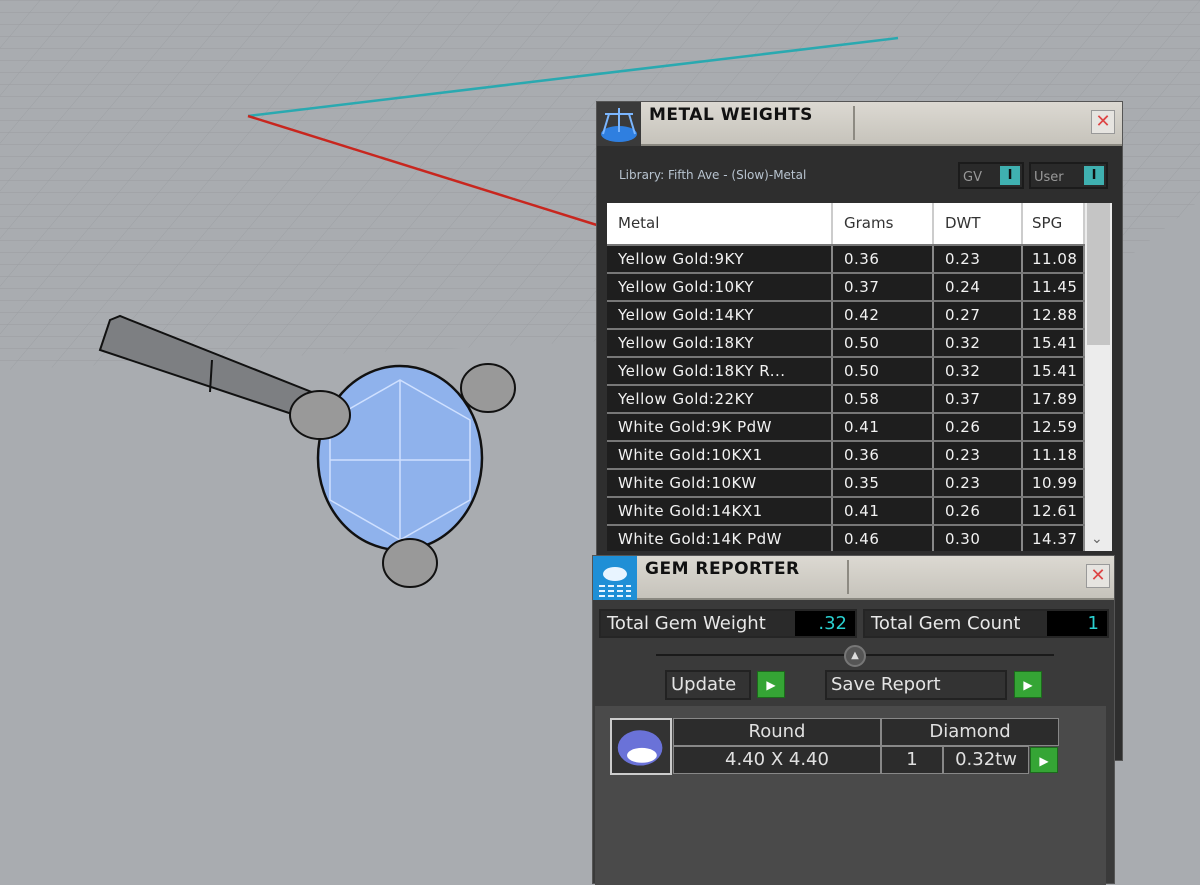 The width and height of the screenshot is (1200, 885). What do you see at coordinates (1098, 274) in the screenshot?
I see `scrollbar-thumb` at bounding box center [1098, 274].